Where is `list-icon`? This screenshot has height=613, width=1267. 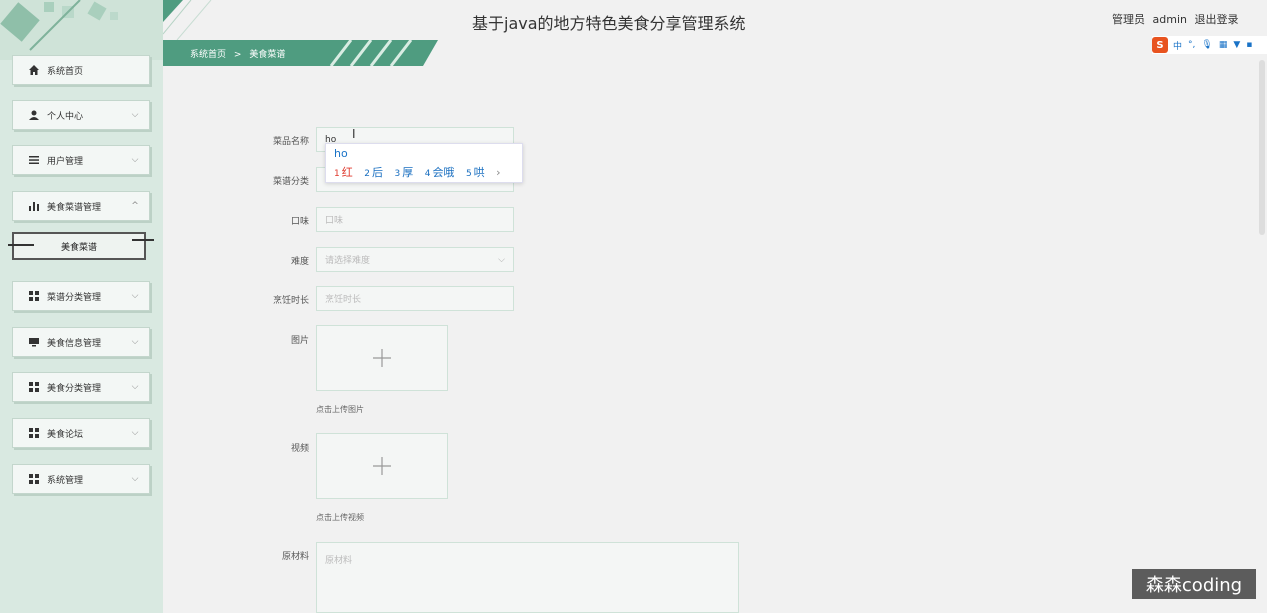
list-icon is located at coordinates (34, 160).